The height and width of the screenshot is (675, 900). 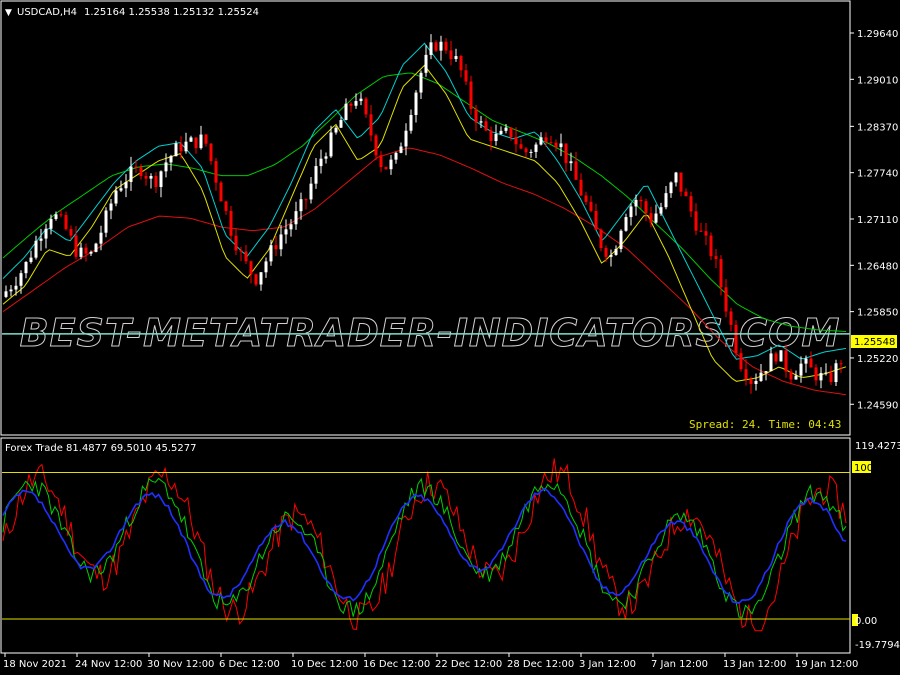 What do you see at coordinates (429, 333) in the screenshot?
I see `watermark-layer: BEST-METATRADER-INDICATORS.COM` at bounding box center [429, 333].